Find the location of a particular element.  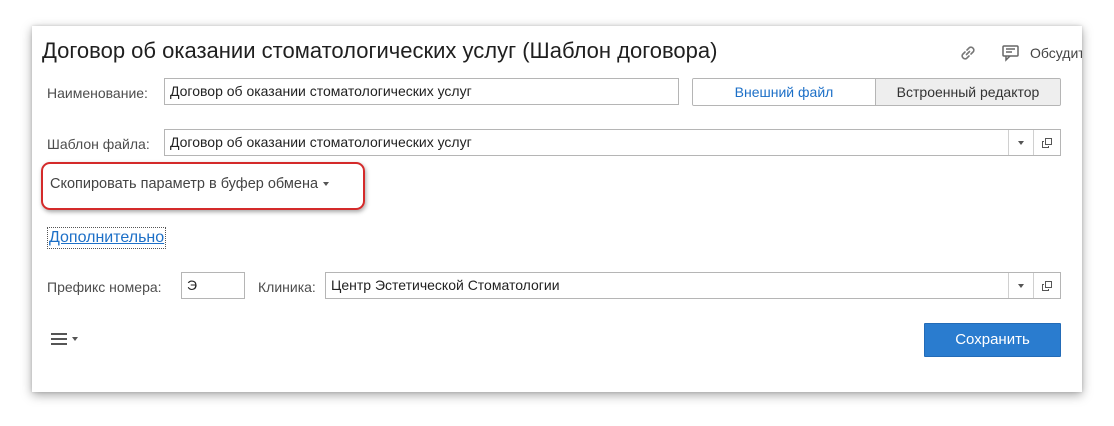

clinic-field: Центр Эстетической Стоматологии is located at coordinates (693, 285).